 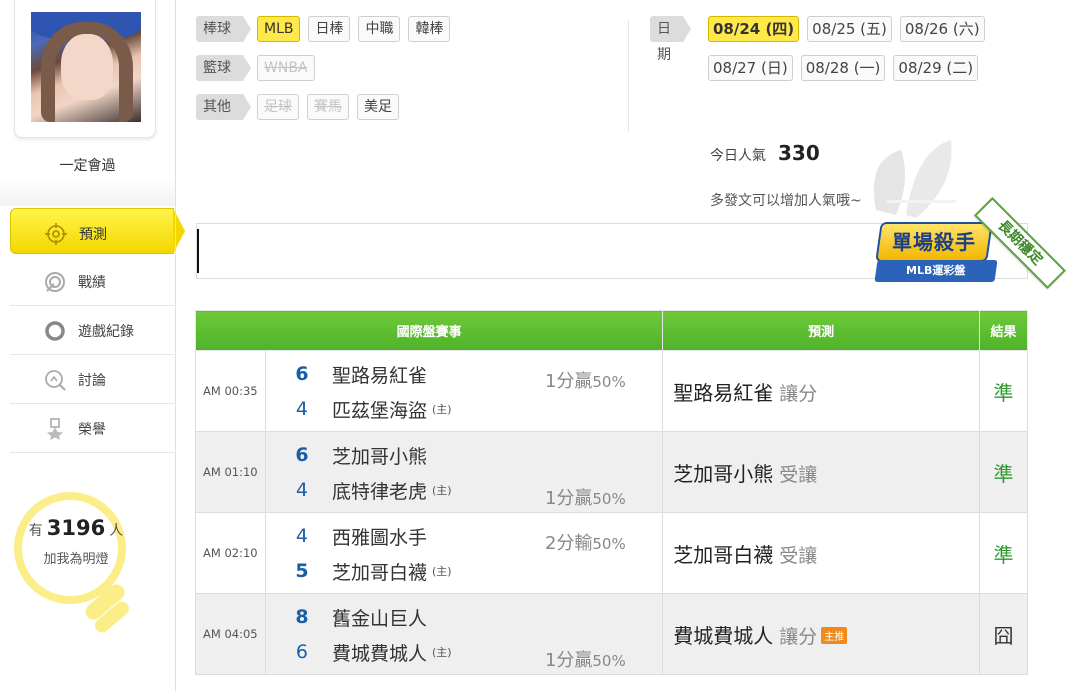 I want to click on popularity-label: 今日人氣, so click(x=738, y=156).